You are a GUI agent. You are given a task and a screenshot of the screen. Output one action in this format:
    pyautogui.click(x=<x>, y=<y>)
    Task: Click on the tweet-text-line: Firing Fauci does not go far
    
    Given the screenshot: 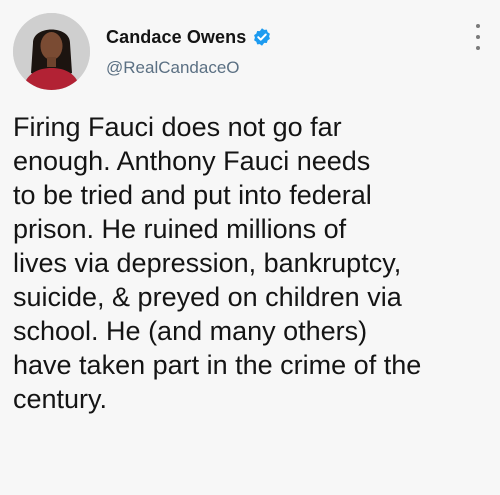 What is the action you would take?
    pyautogui.click(x=177, y=127)
    